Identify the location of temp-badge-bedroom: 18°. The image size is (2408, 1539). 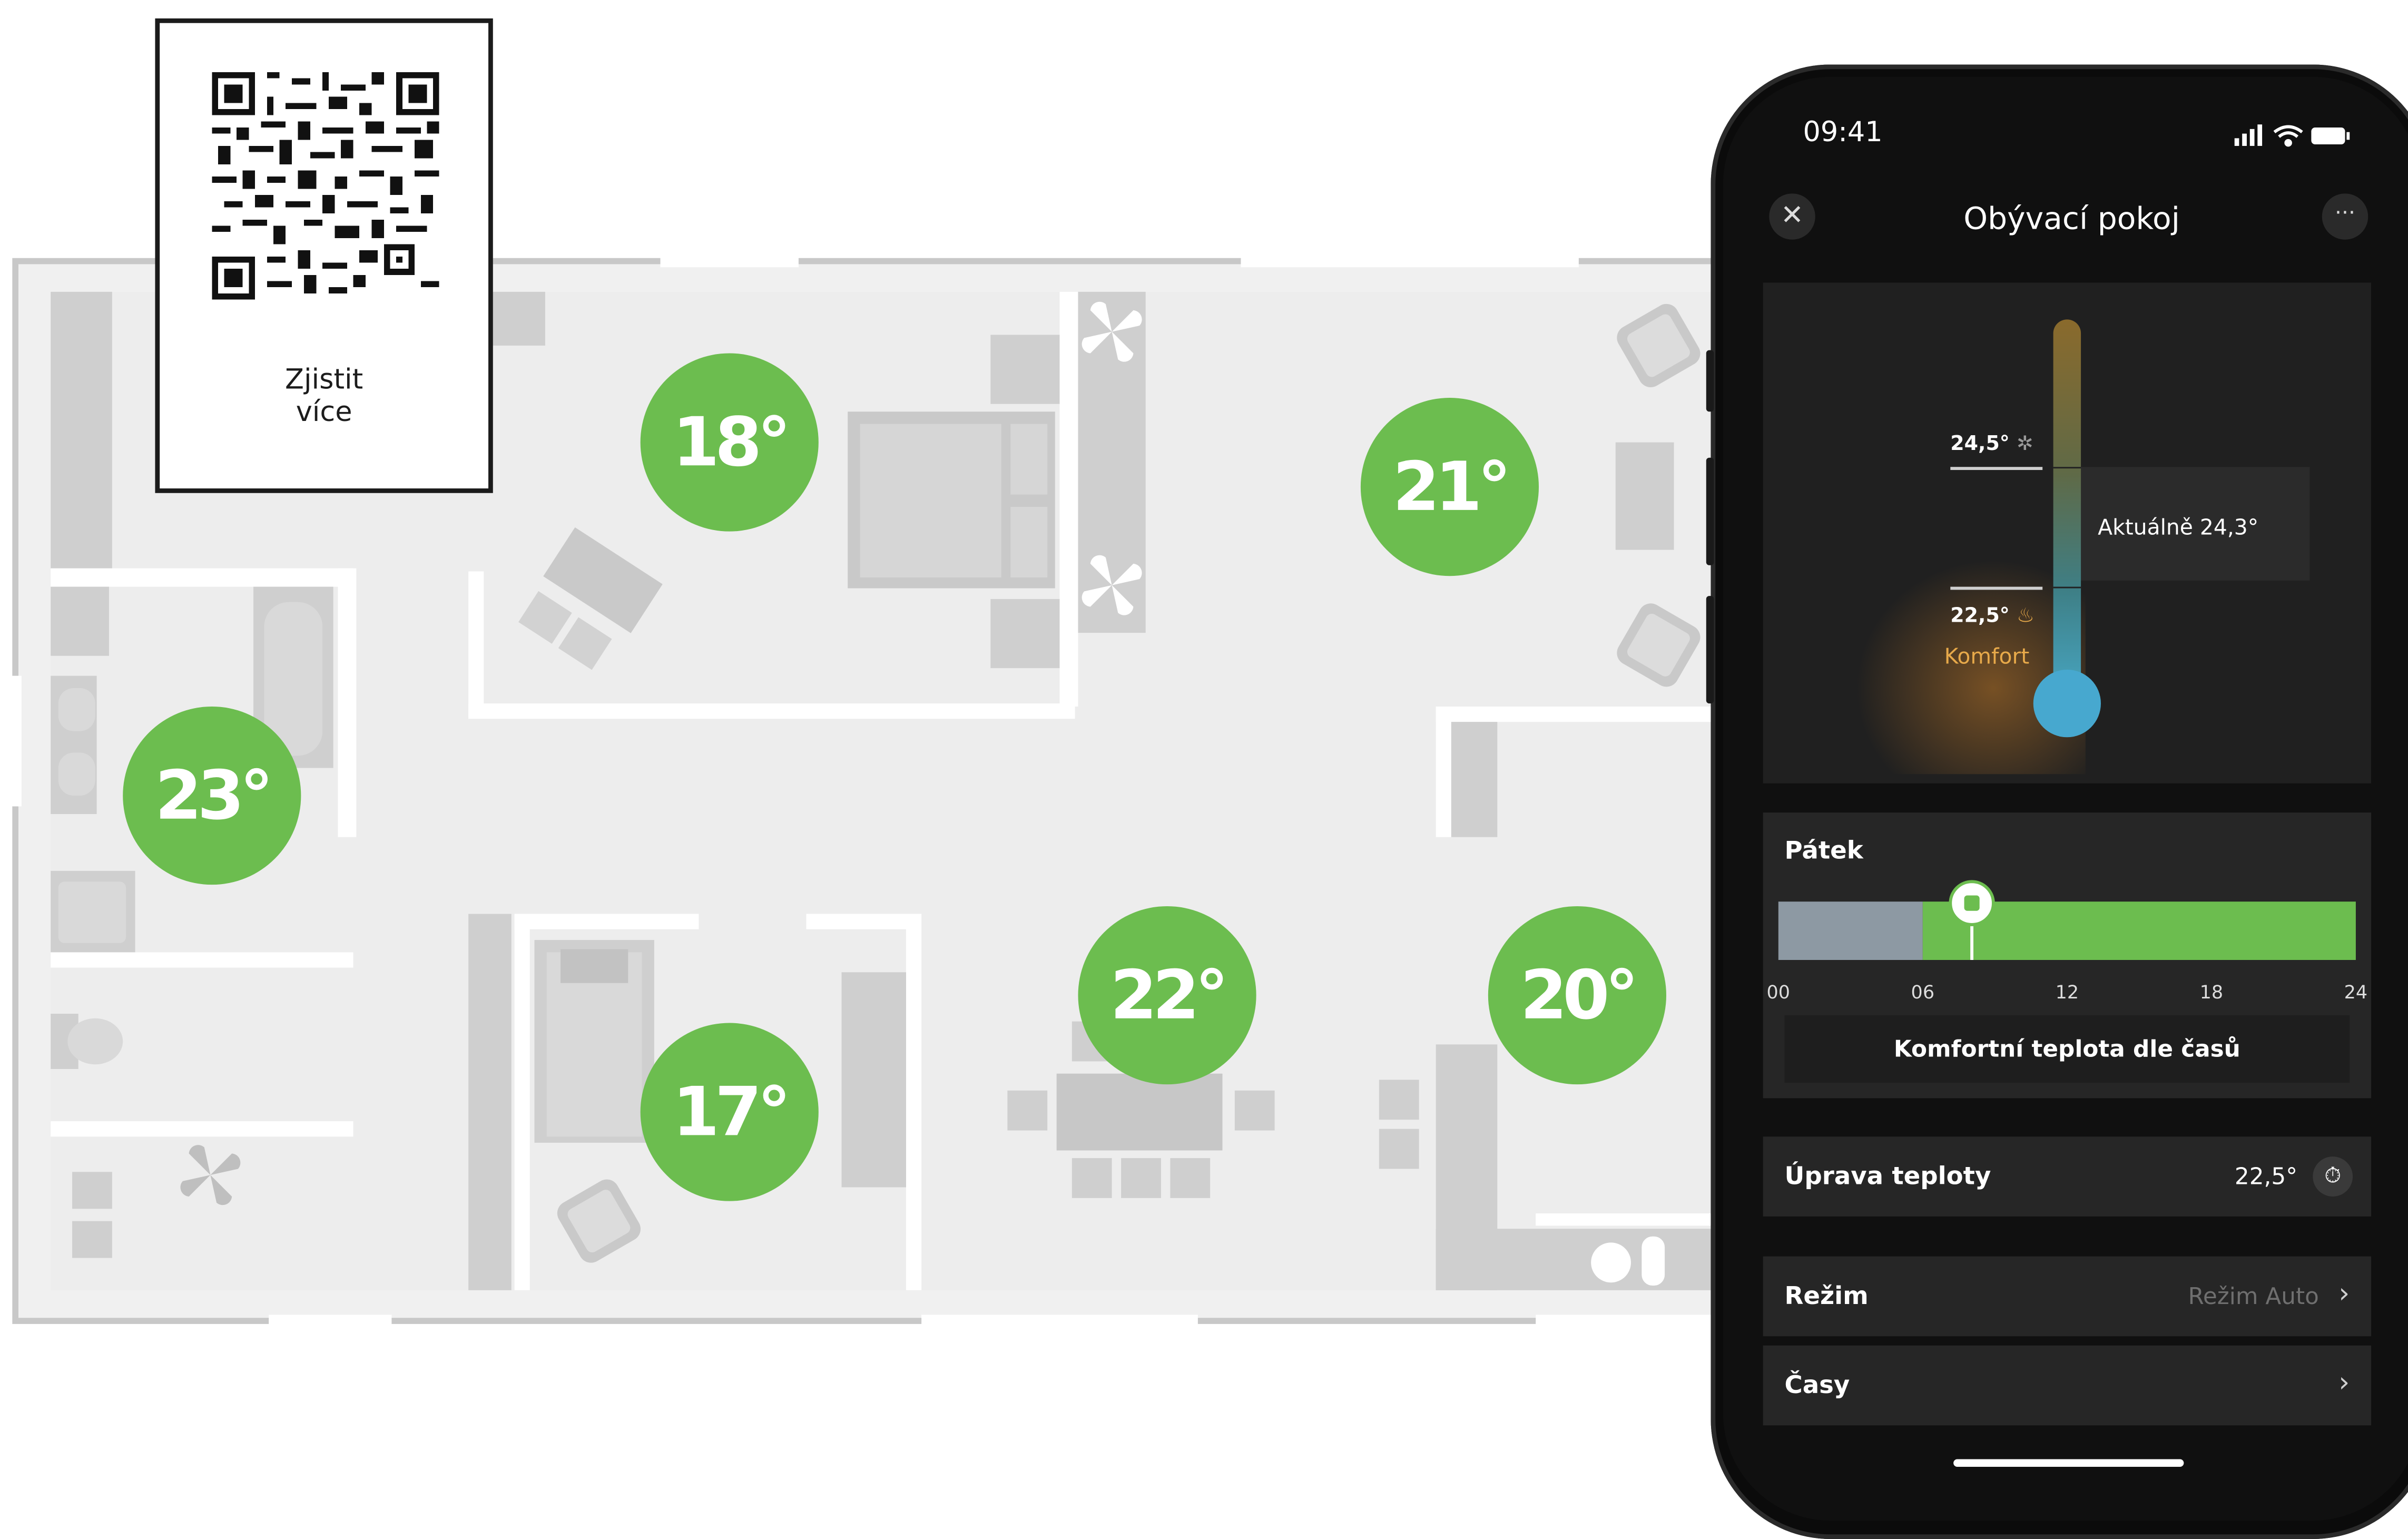
(729, 442).